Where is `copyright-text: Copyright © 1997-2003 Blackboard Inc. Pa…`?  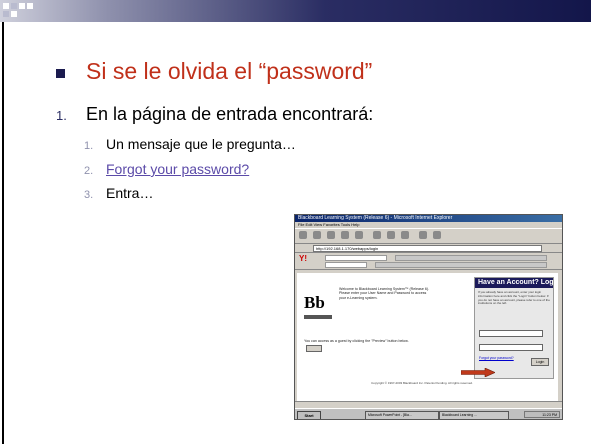 copyright-text: Copyright © 1997-2003 Blackboard Inc. Pa… is located at coordinates (422, 383).